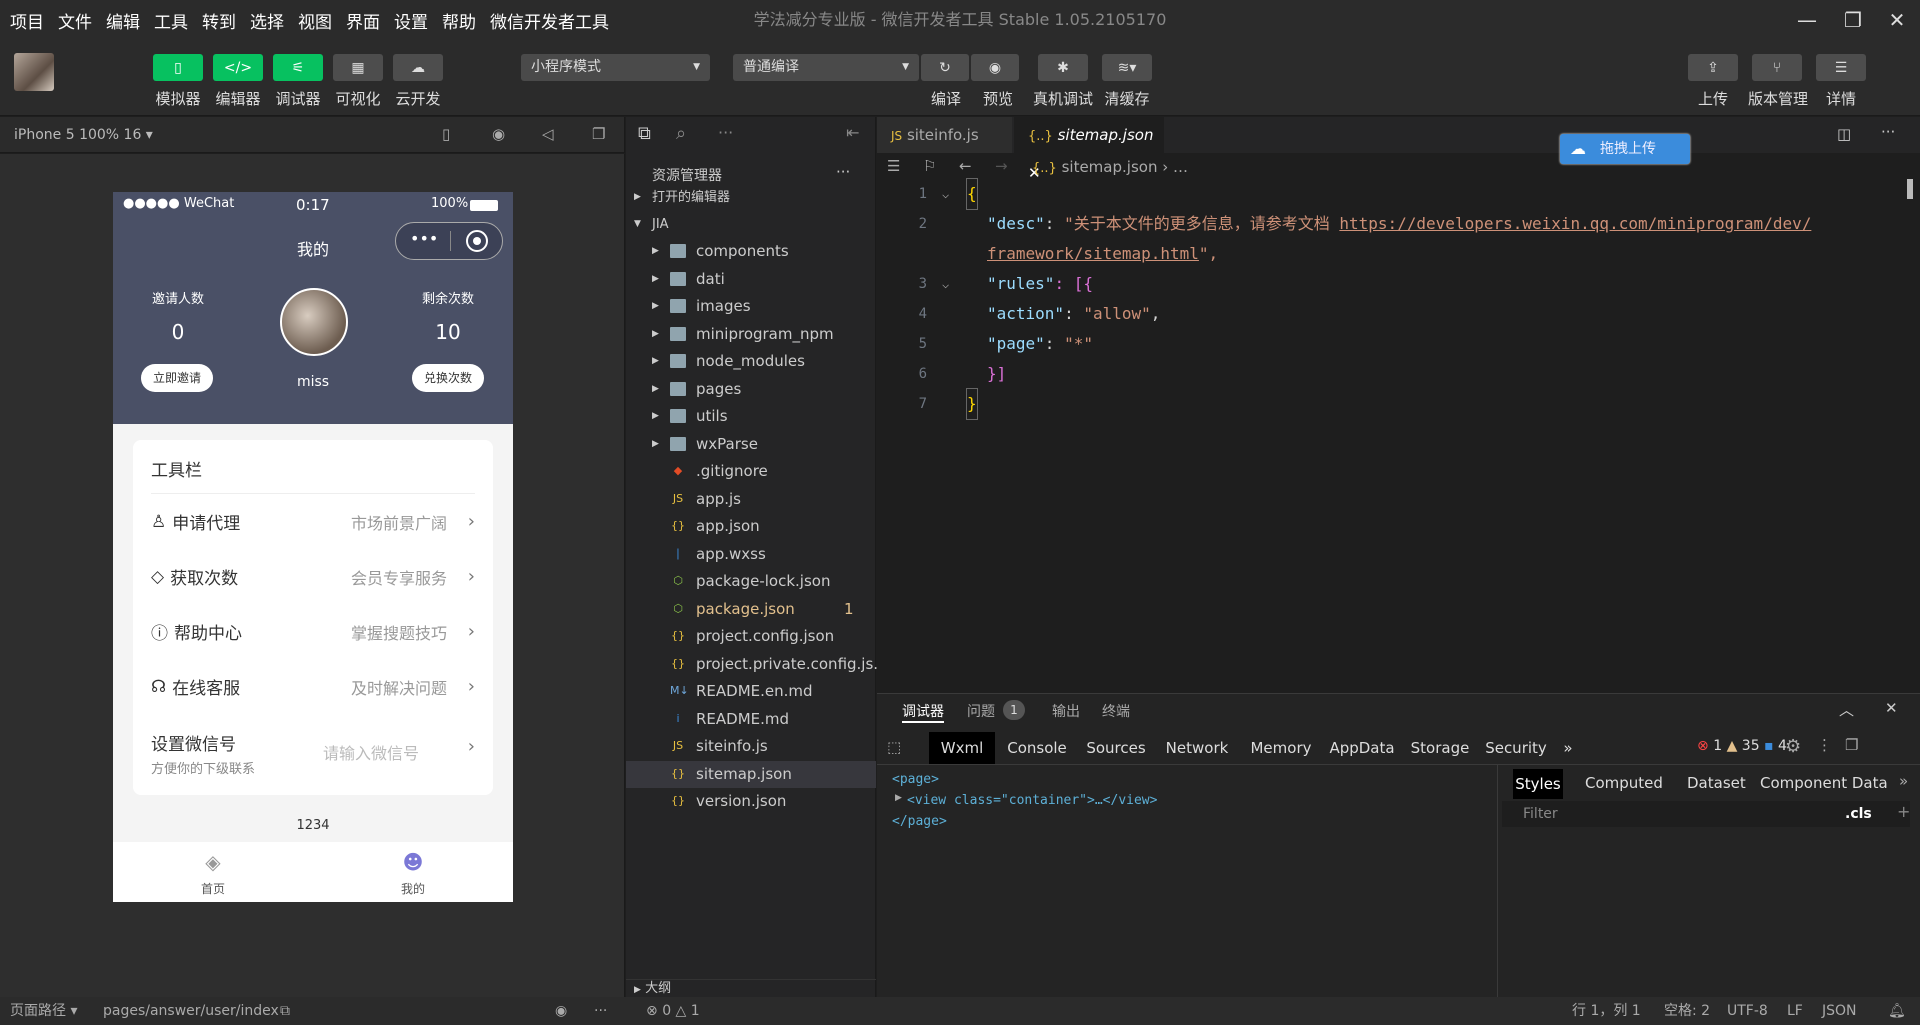  What do you see at coordinates (1793, 746) in the screenshot?
I see `gear-icon: ⚙` at bounding box center [1793, 746].